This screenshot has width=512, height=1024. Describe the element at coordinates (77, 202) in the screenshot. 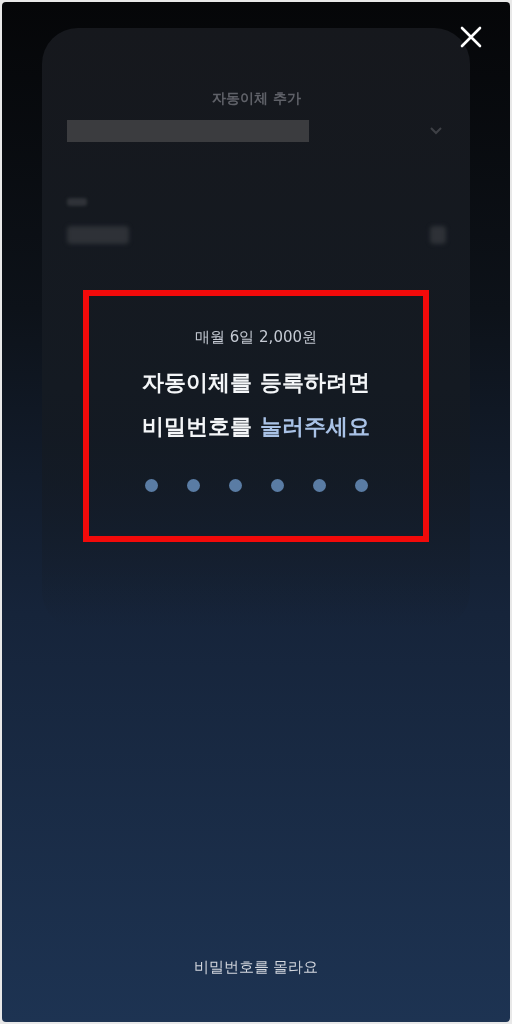

I see `blurred-label` at that location.